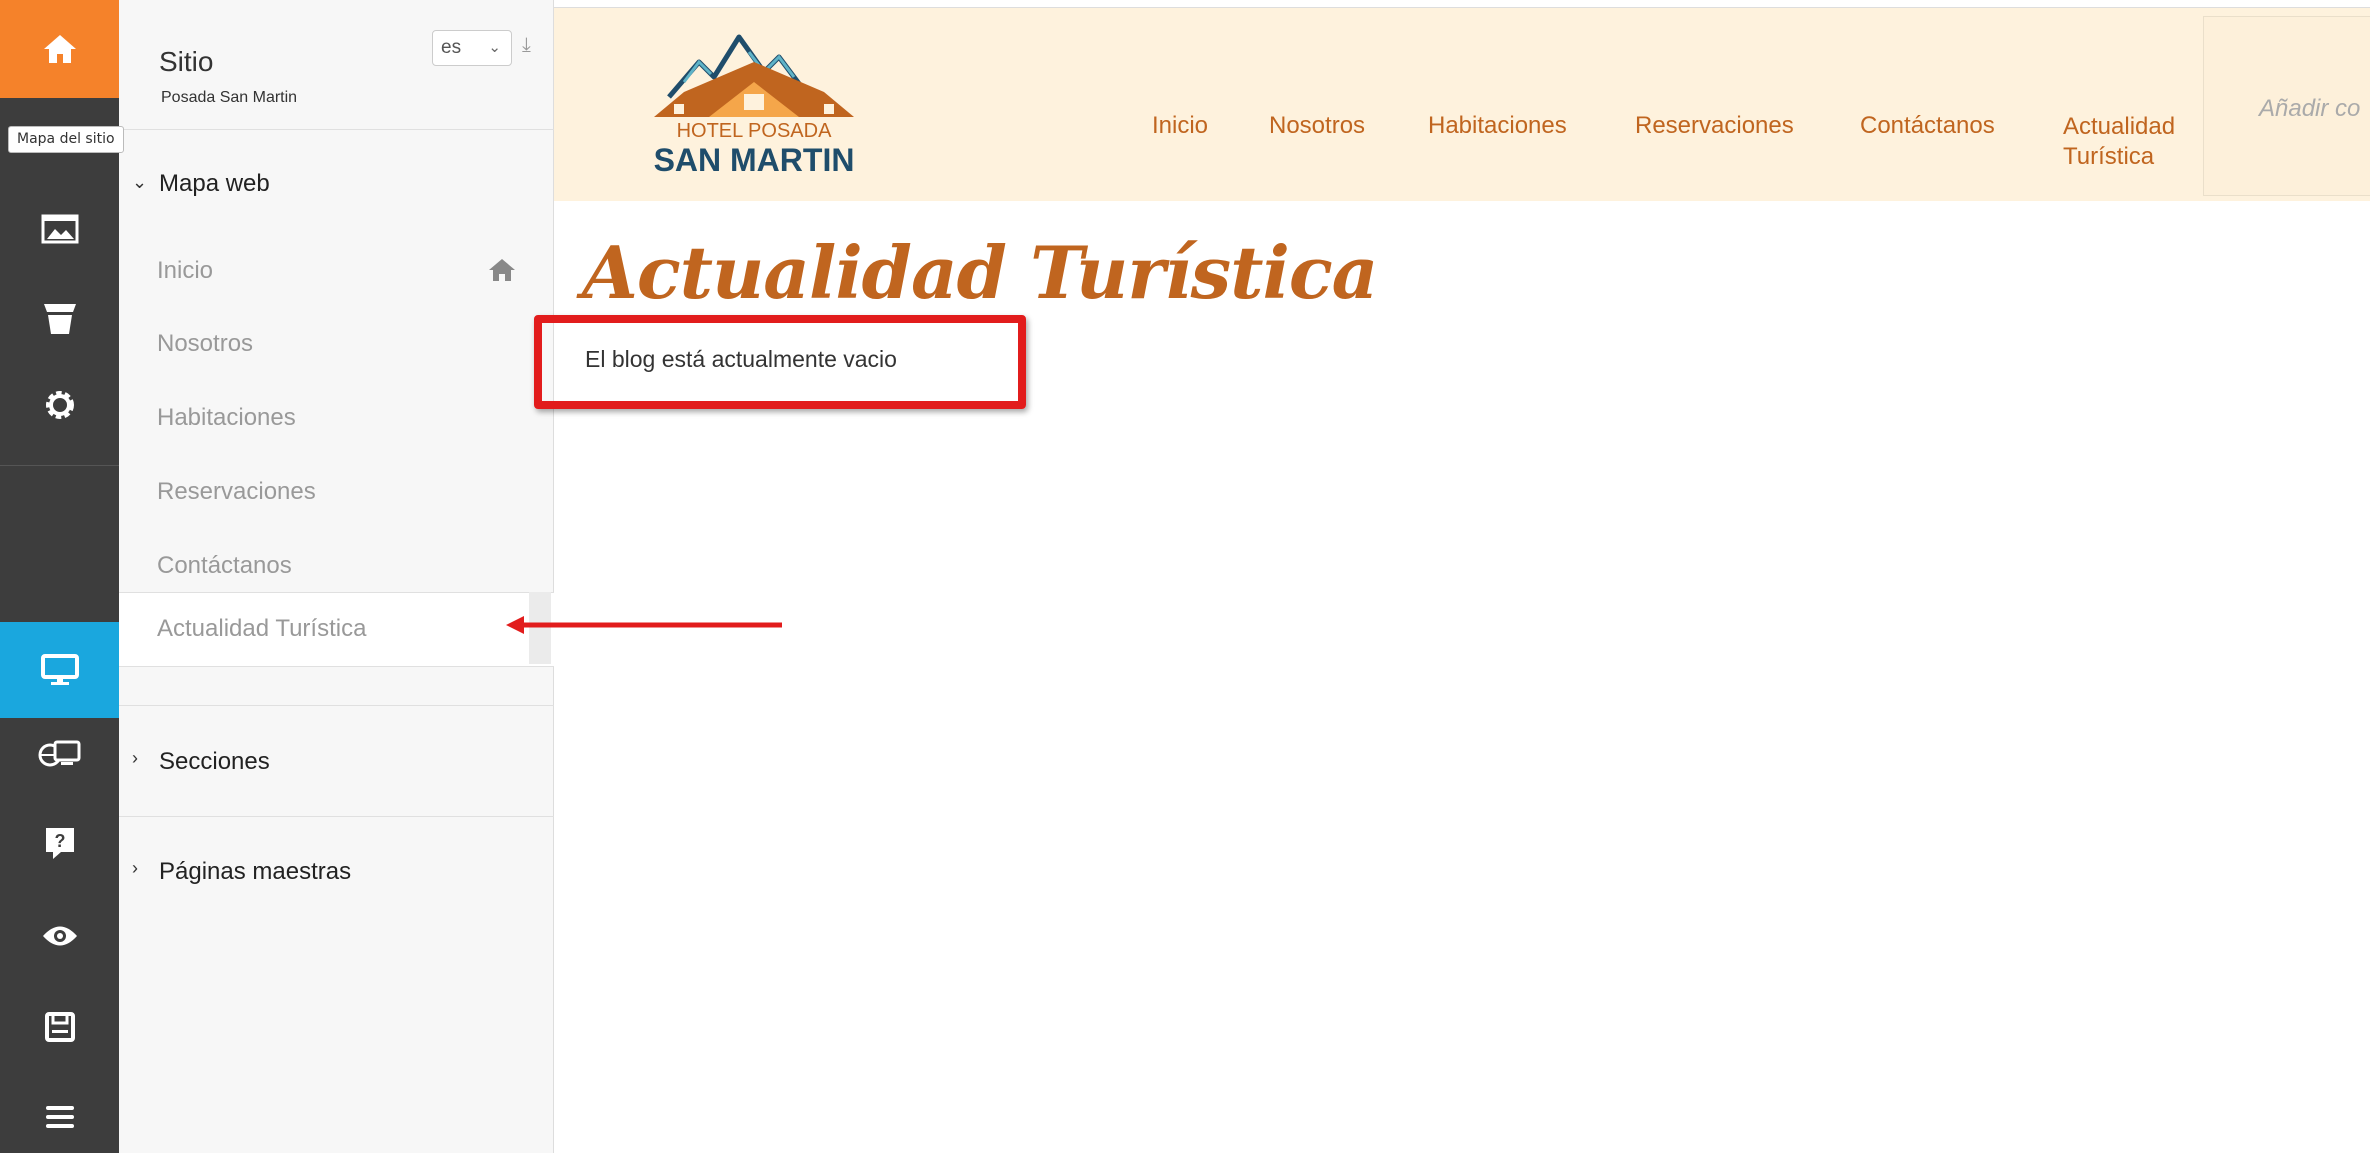 Image resolution: width=2370 pixels, height=1160 pixels. Describe the element at coordinates (186, 61) in the screenshot. I see `site-title: Sitio` at that location.